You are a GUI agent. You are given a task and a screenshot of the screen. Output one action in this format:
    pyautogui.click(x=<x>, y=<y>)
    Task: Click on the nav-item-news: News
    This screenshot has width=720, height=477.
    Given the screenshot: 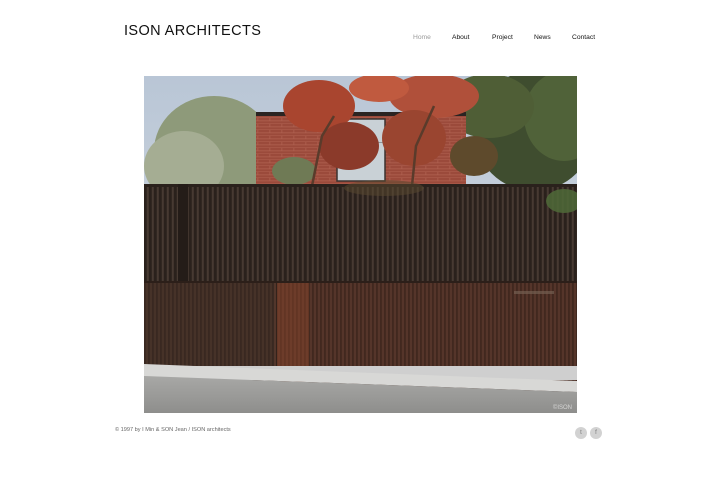 What is the action you would take?
    pyautogui.click(x=542, y=37)
    